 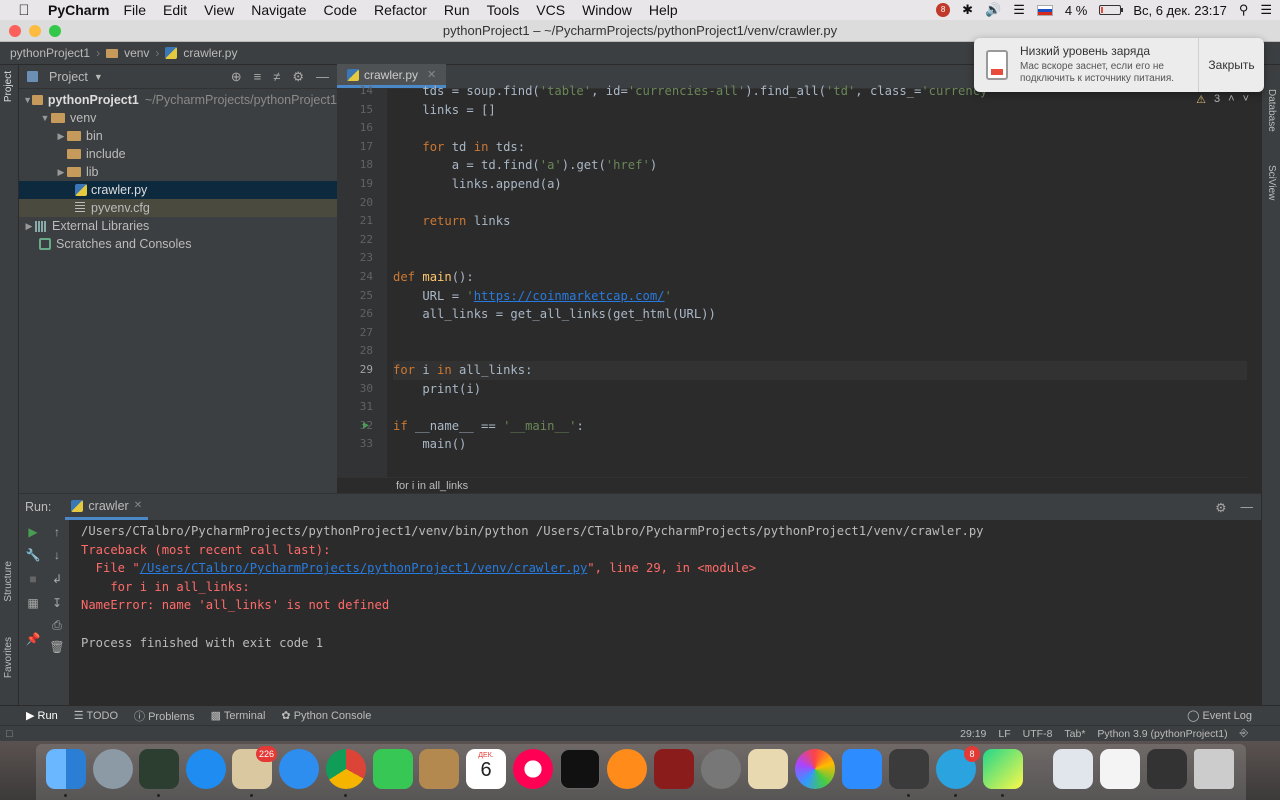 What do you see at coordinates (457, 10) in the screenshot?
I see `menu-run: Run` at bounding box center [457, 10].